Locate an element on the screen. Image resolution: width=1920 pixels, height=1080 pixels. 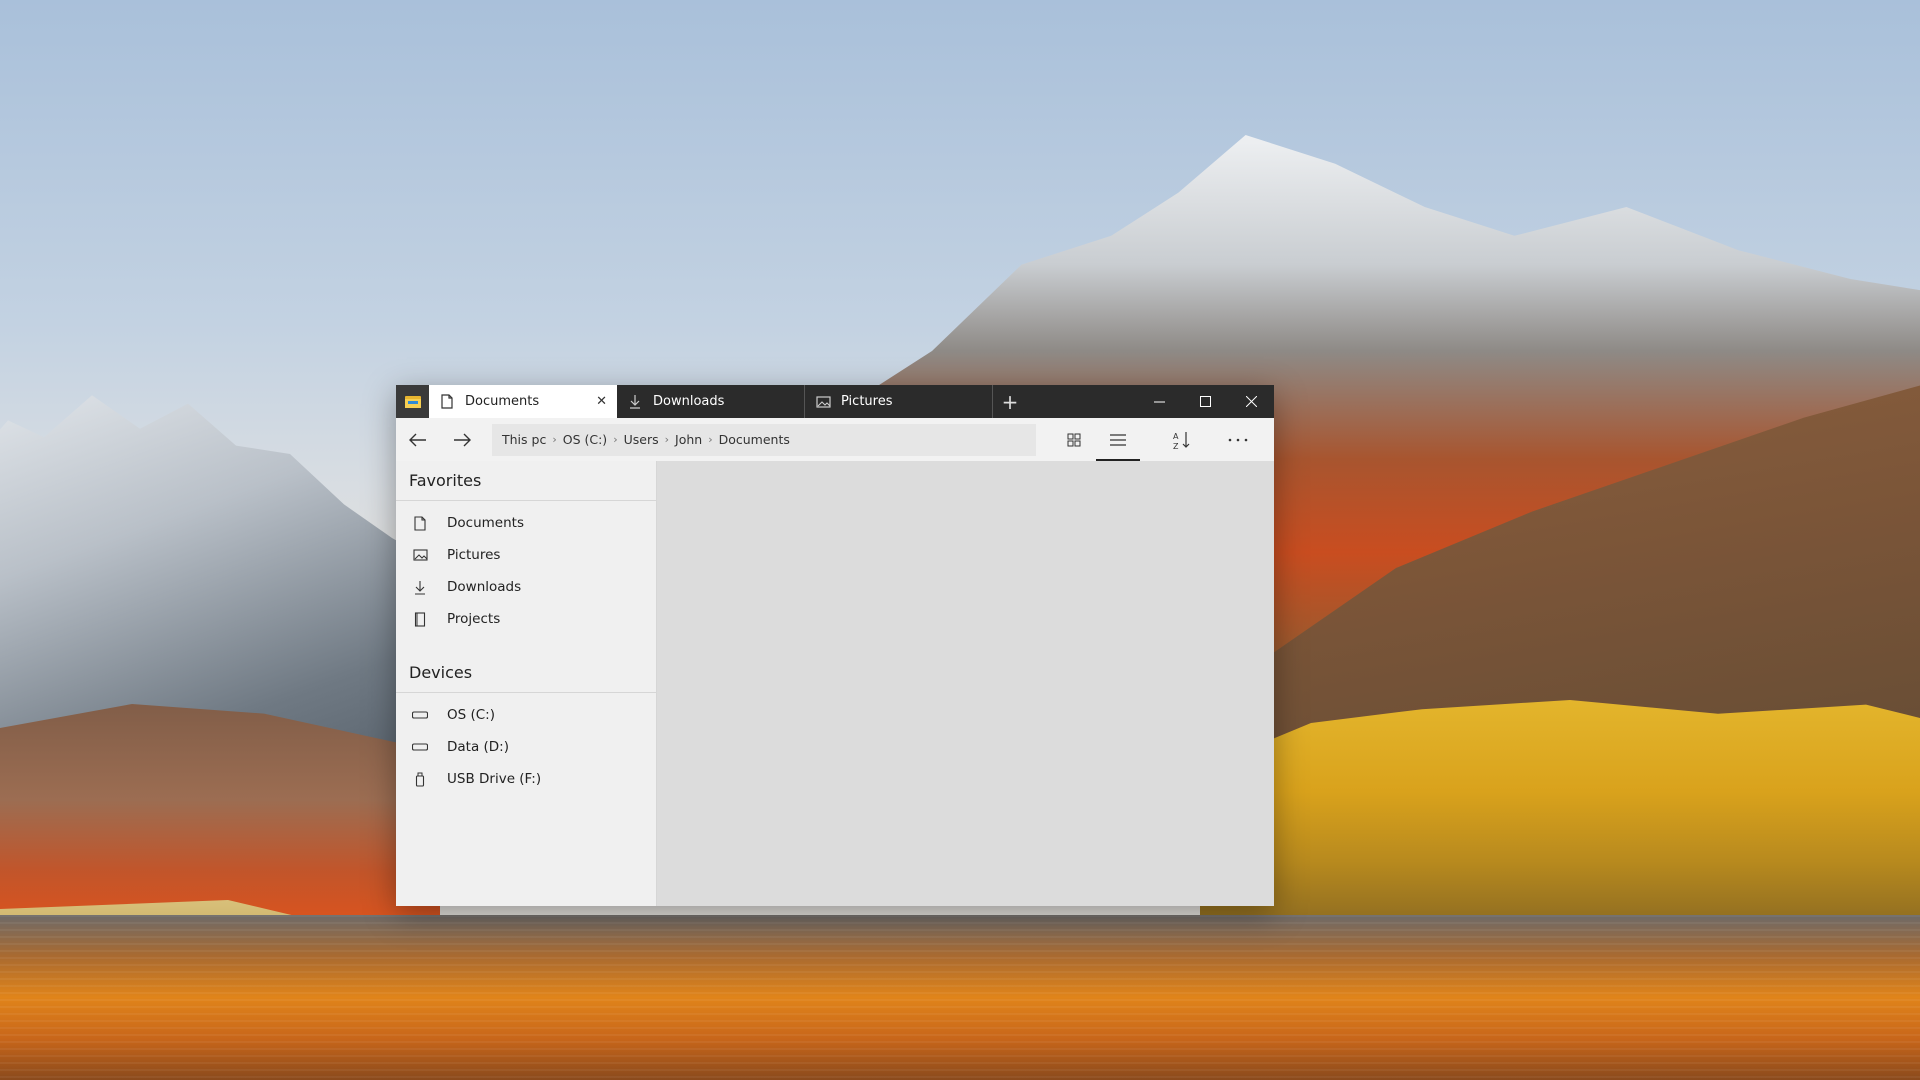
app-folder-icon is located at coordinates (412, 401).